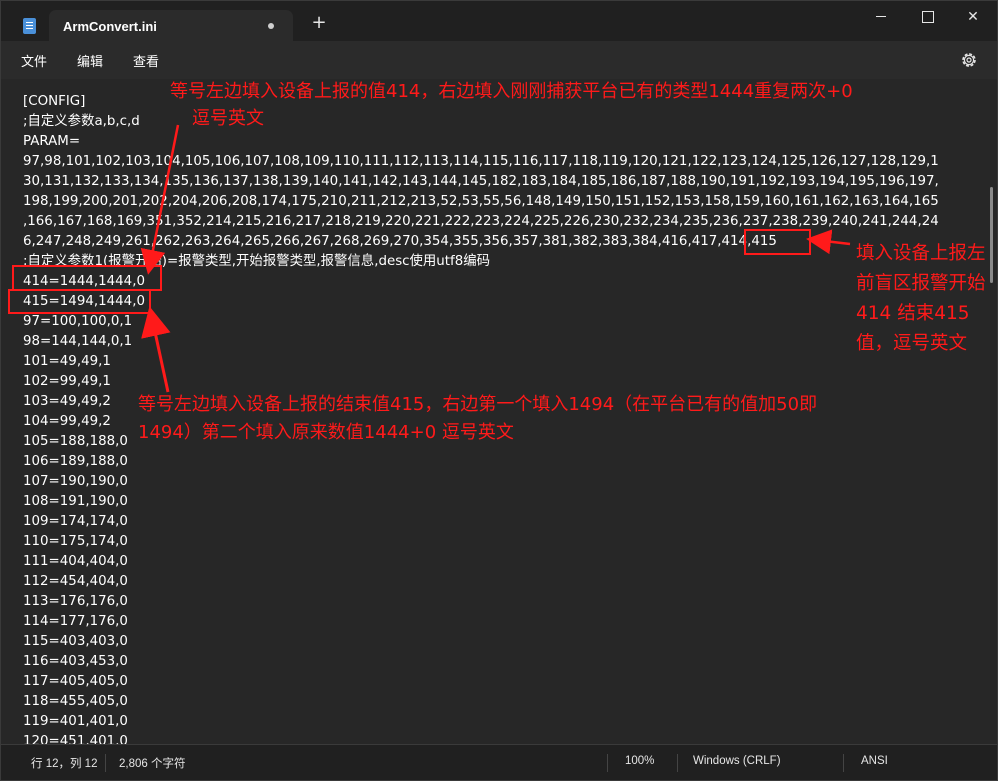 Image resolution: width=998 pixels, height=781 pixels. I want to click on editor-line: 117=405,405,0, so click(75, 681).